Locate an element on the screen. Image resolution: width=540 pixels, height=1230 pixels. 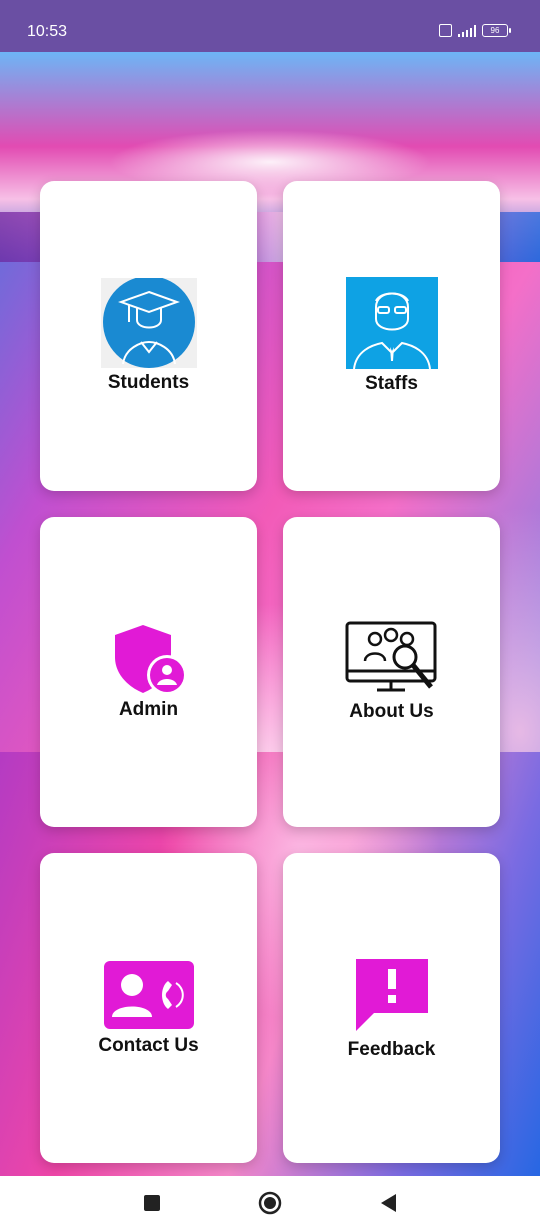
feedback-card: Feedback is located at coordinates (391, 1008).